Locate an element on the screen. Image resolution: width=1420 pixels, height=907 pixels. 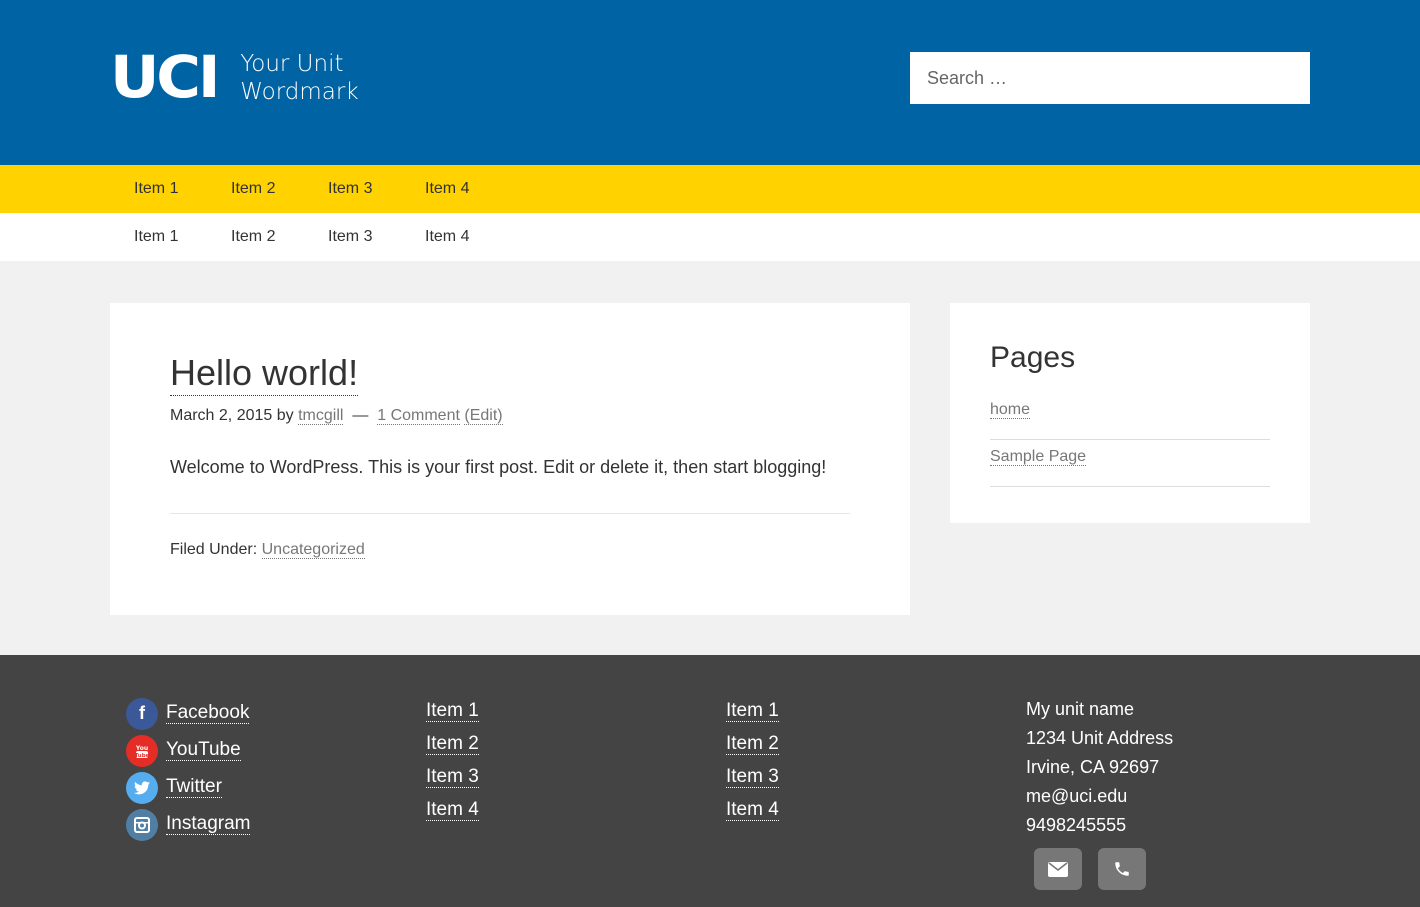
primary-nav-item-1: Item 1 is located at coordinates (158, 189).